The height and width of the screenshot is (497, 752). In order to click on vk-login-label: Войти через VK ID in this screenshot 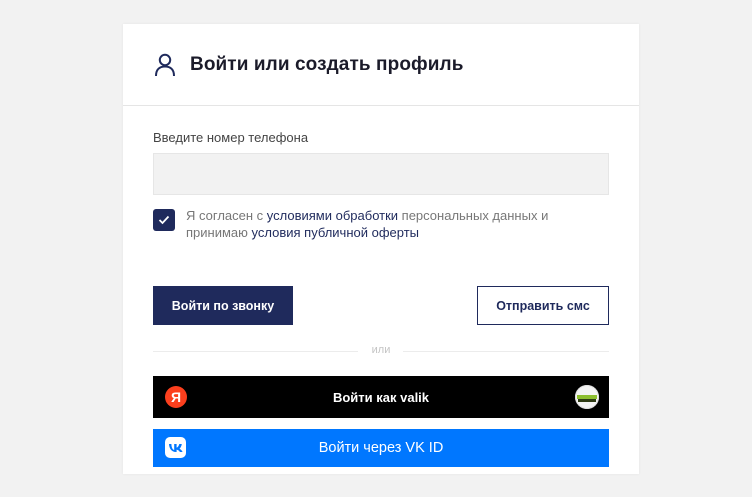, I will do `click(381, 448)`.